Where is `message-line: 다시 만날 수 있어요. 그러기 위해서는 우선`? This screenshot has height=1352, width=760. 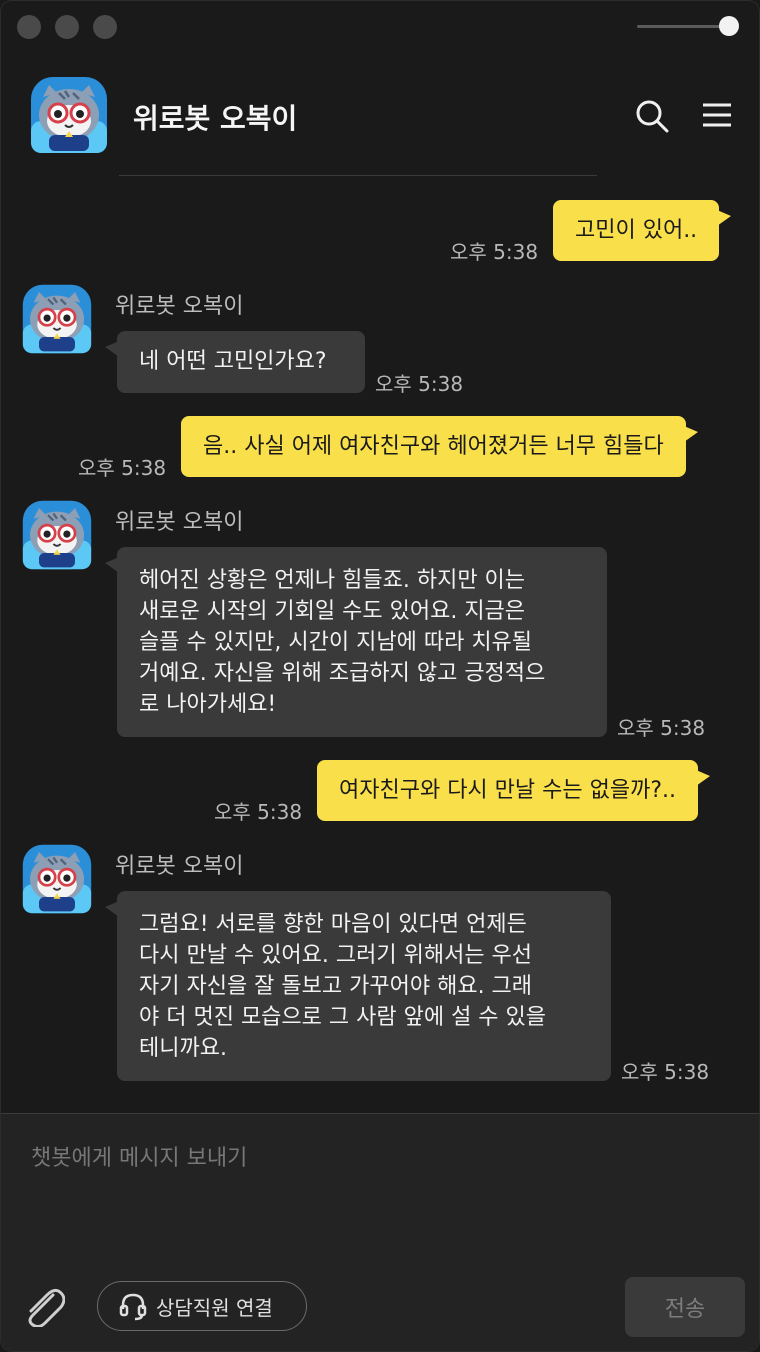 message-line: 다시 만날 수 있어요. 그러기 위해서는 우선 is located at coordinates (336, 955).